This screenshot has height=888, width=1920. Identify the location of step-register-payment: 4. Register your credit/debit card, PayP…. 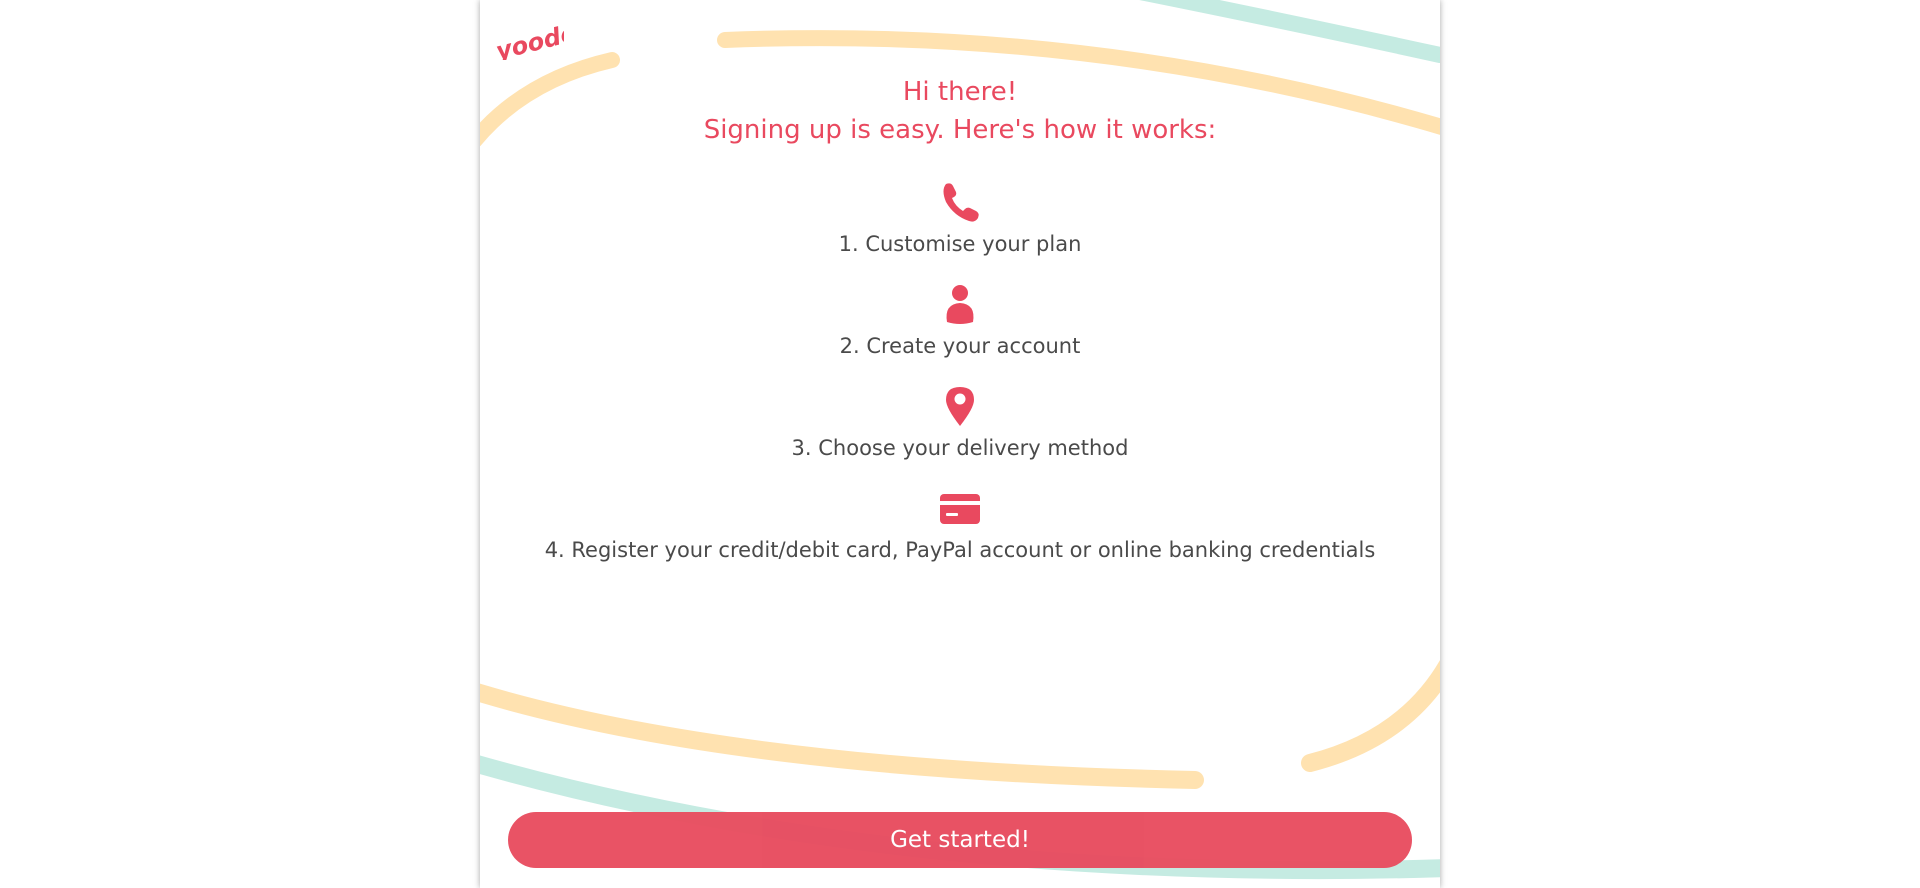
(960, 537).